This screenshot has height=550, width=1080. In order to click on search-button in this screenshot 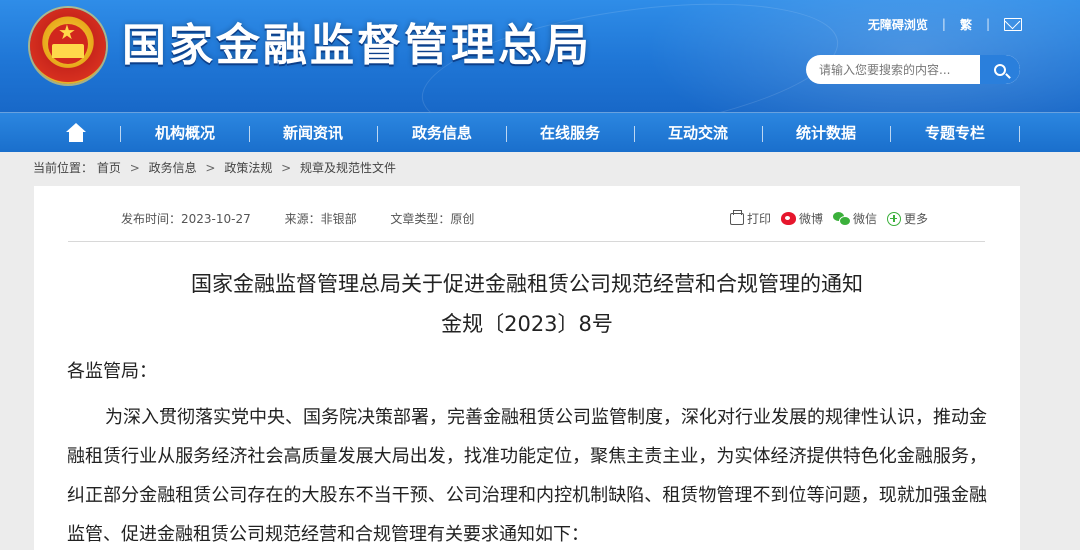, I will do `click(1000, 69)`.